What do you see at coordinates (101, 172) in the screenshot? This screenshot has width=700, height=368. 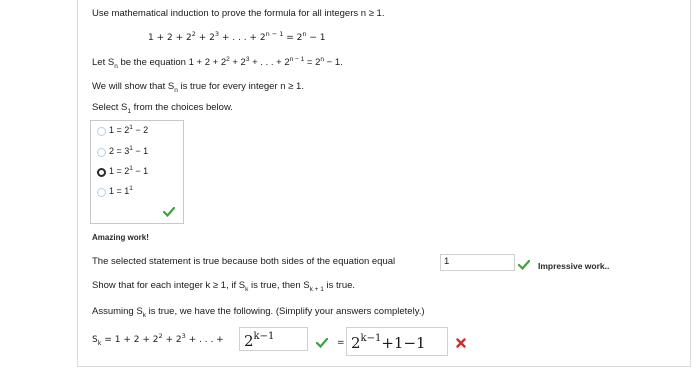 I see `choice-3-radio-selected` at bounding box center [101, 172].